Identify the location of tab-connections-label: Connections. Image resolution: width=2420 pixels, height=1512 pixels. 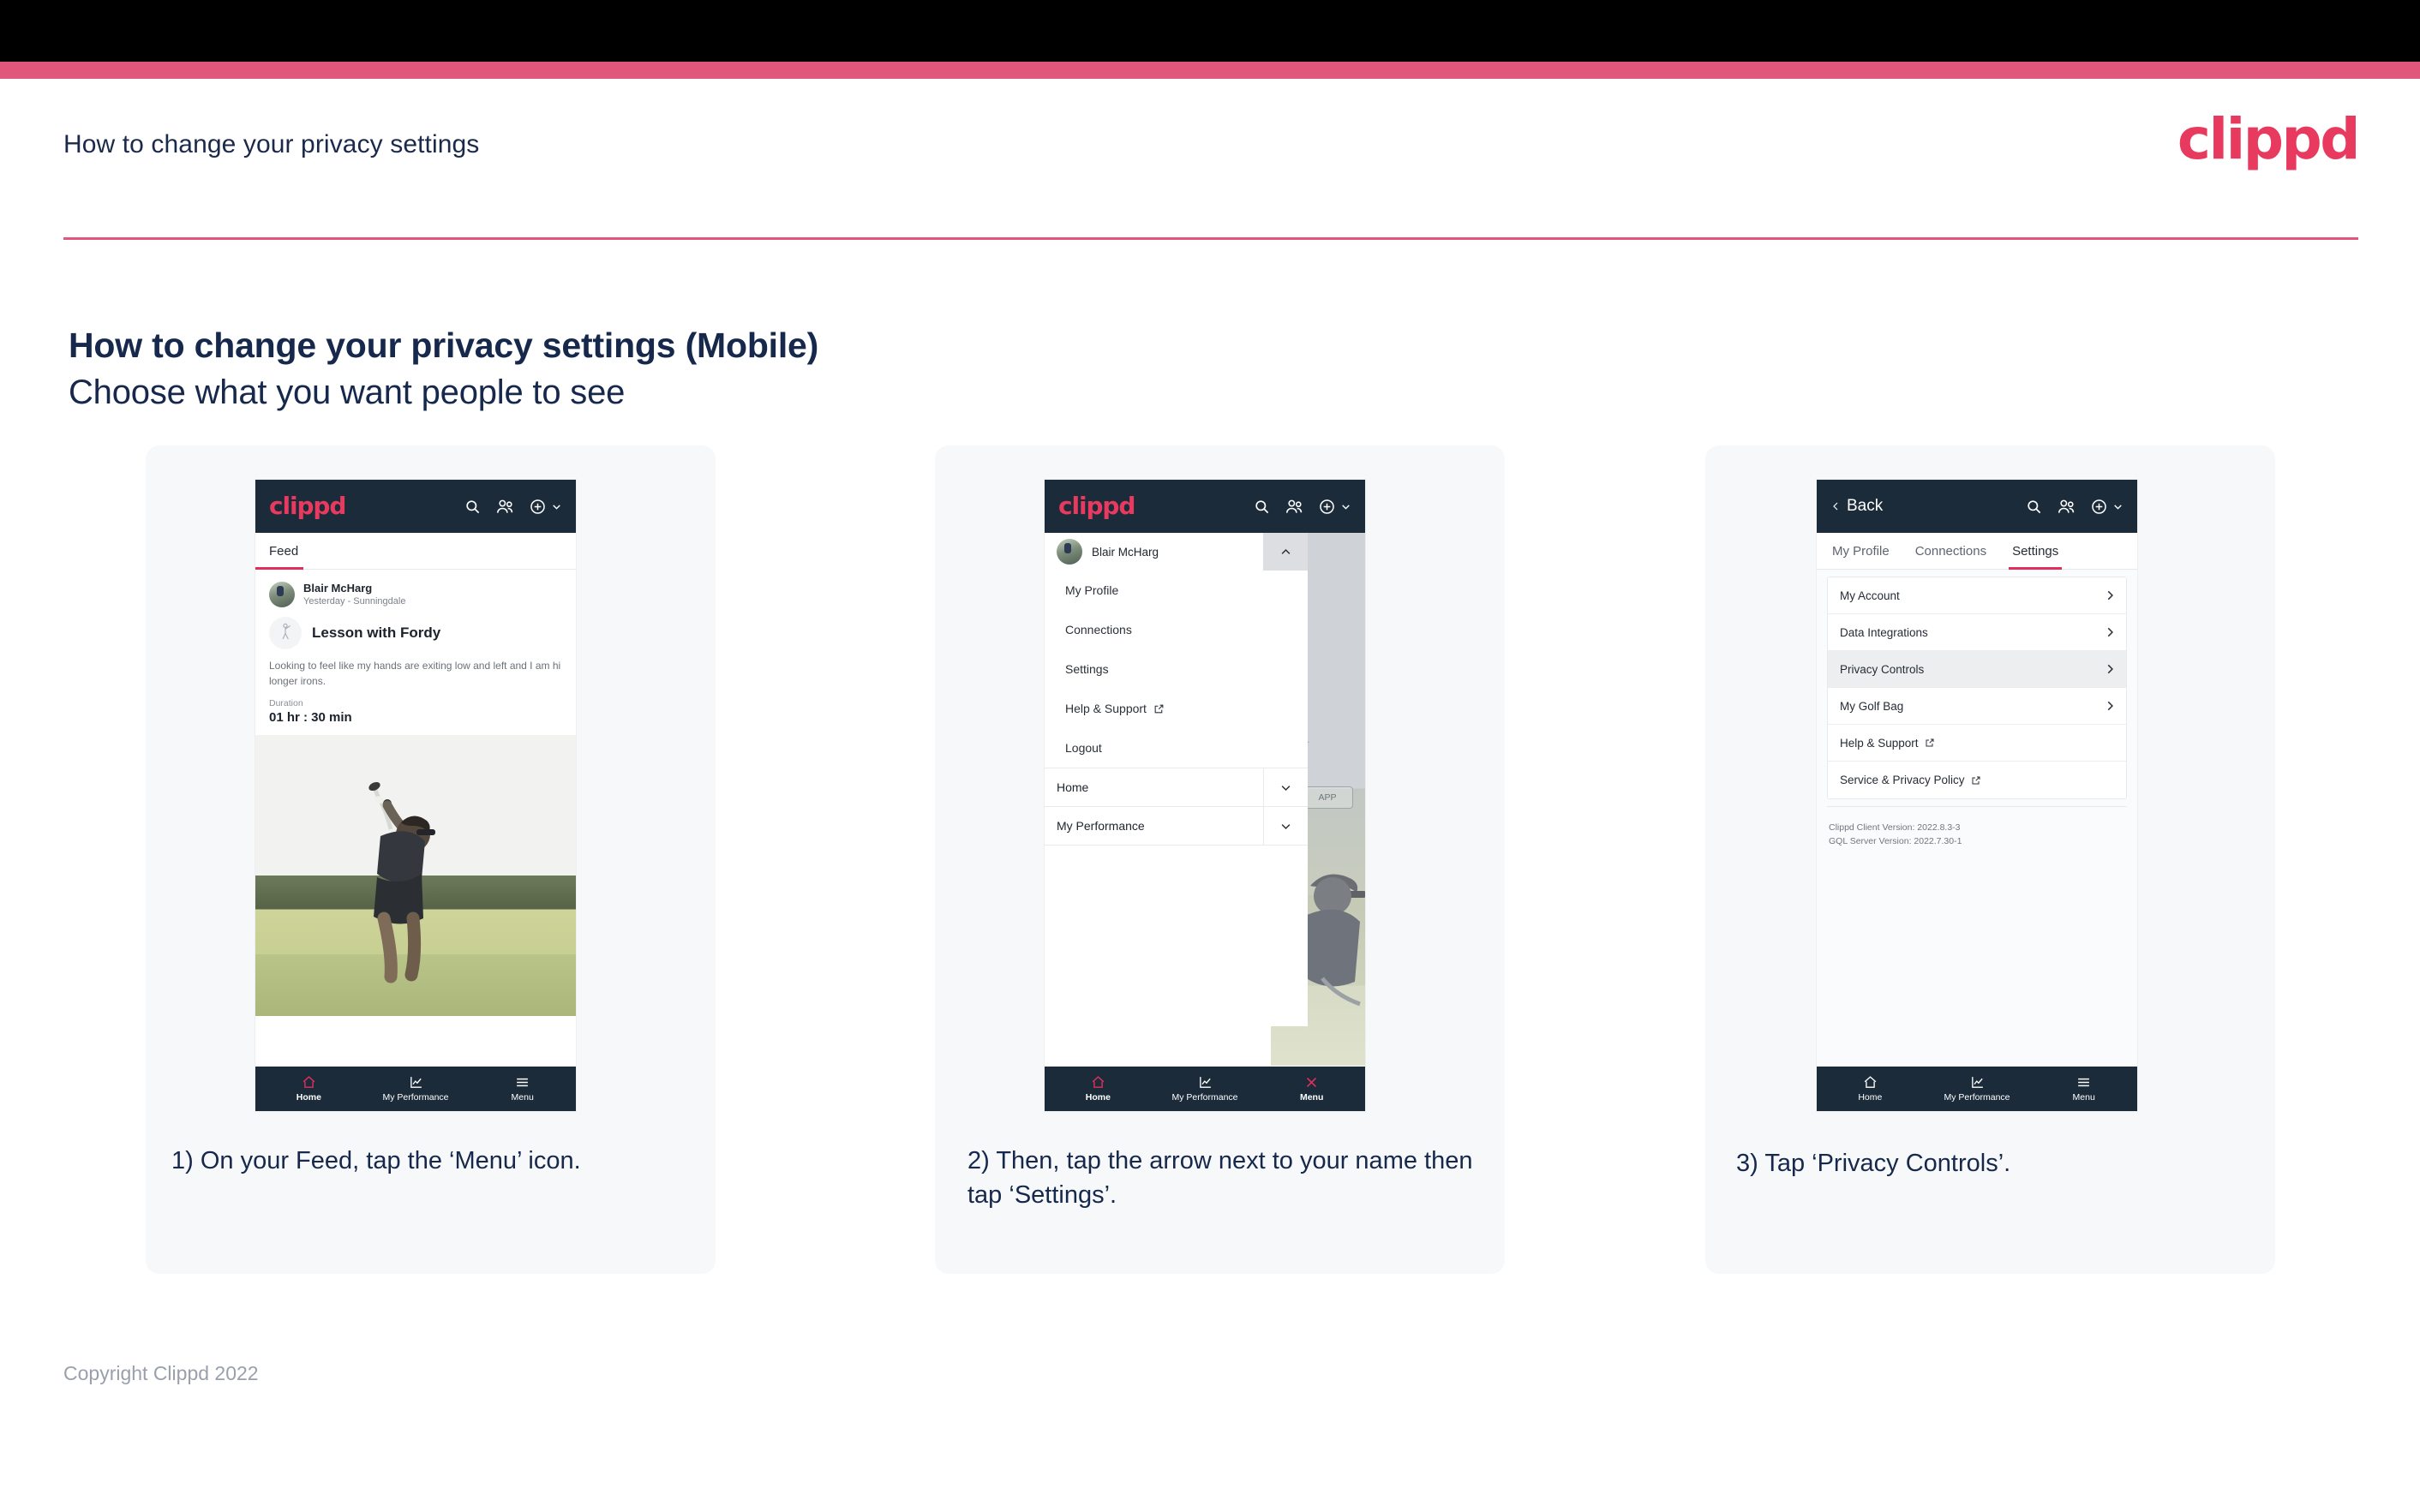
(1951, 551).